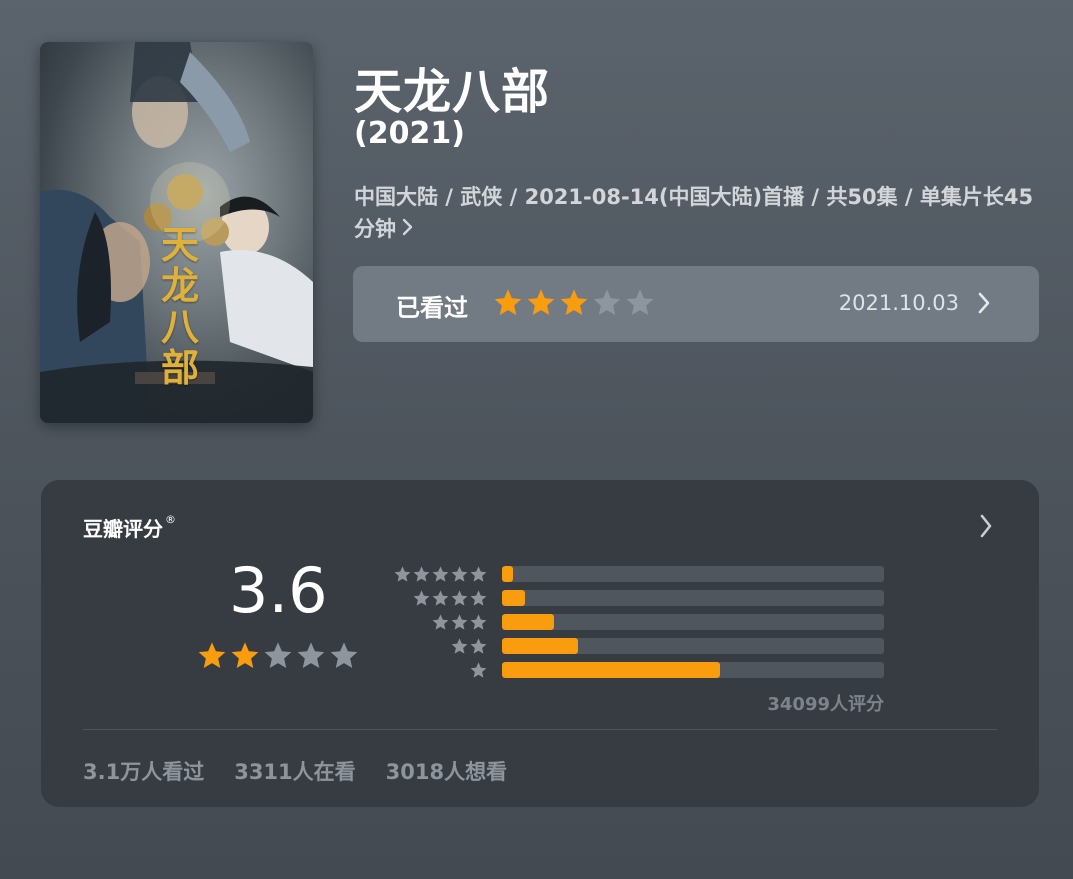 The width and height of the screenshot is (1073, 879). I want to click on audience-stats: 3.1万人看过 3311人在看 3018人想看, so click(295, 771).